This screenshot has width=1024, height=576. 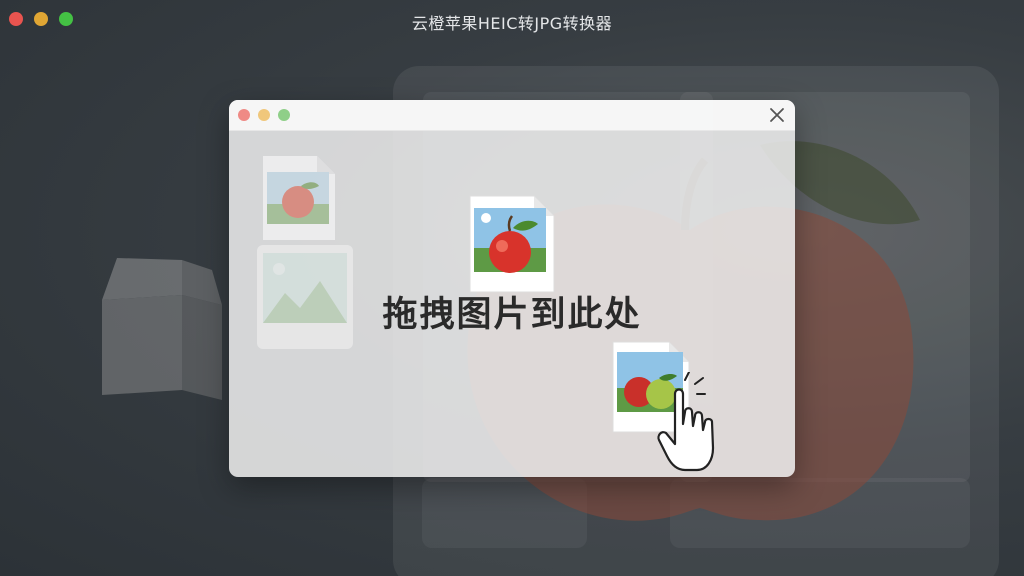 What do you see at coordinates (686, 422) in the screenshot?
I see `hand-pointer-icon` at bounding box center [686, 422].